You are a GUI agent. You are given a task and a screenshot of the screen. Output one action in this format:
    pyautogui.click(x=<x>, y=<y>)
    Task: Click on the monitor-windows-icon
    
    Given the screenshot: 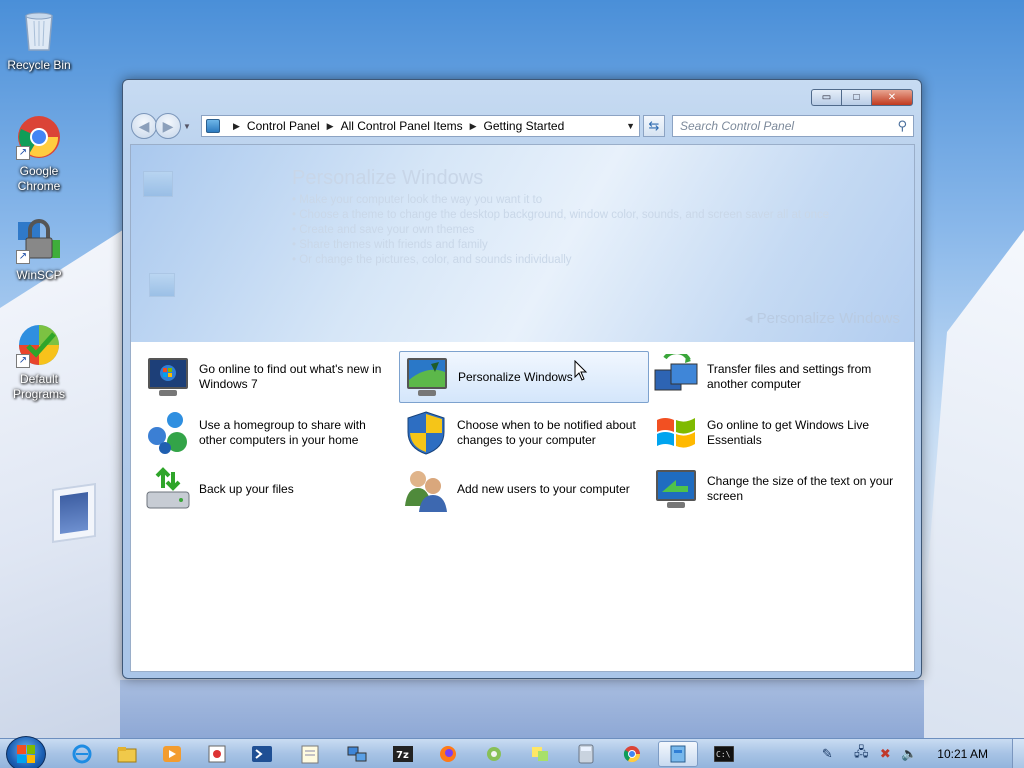 What is the action you would take?
    pyautogui.click(x=168, y=377)
    